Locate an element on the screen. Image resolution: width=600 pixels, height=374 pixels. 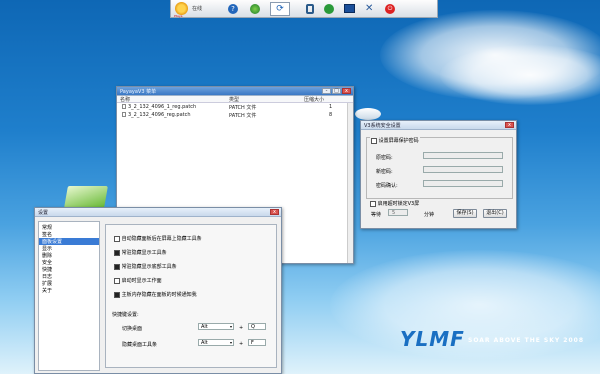
timeout-row: 启用超时锁定V3屏 is located at coordinates (394, 203).